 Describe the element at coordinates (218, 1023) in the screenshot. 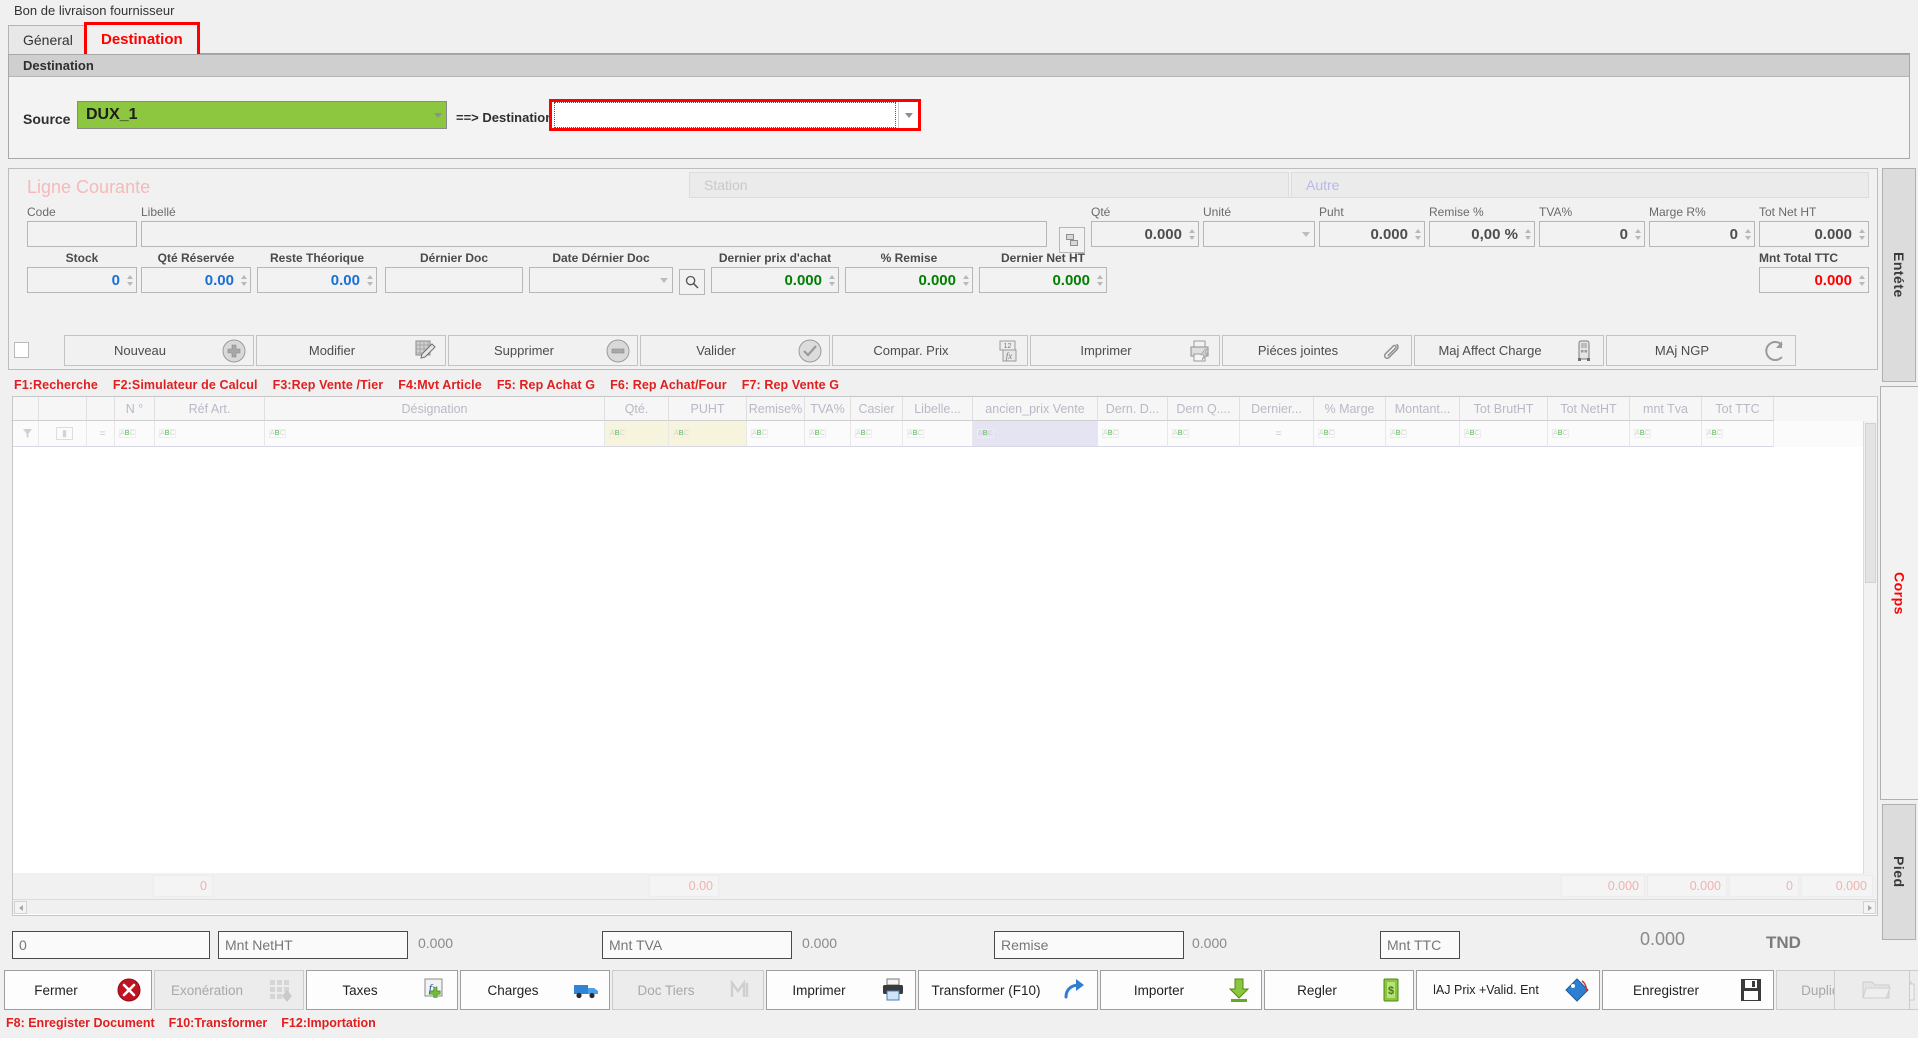

I see `fkey-f10: F10:Transformer` at that location.